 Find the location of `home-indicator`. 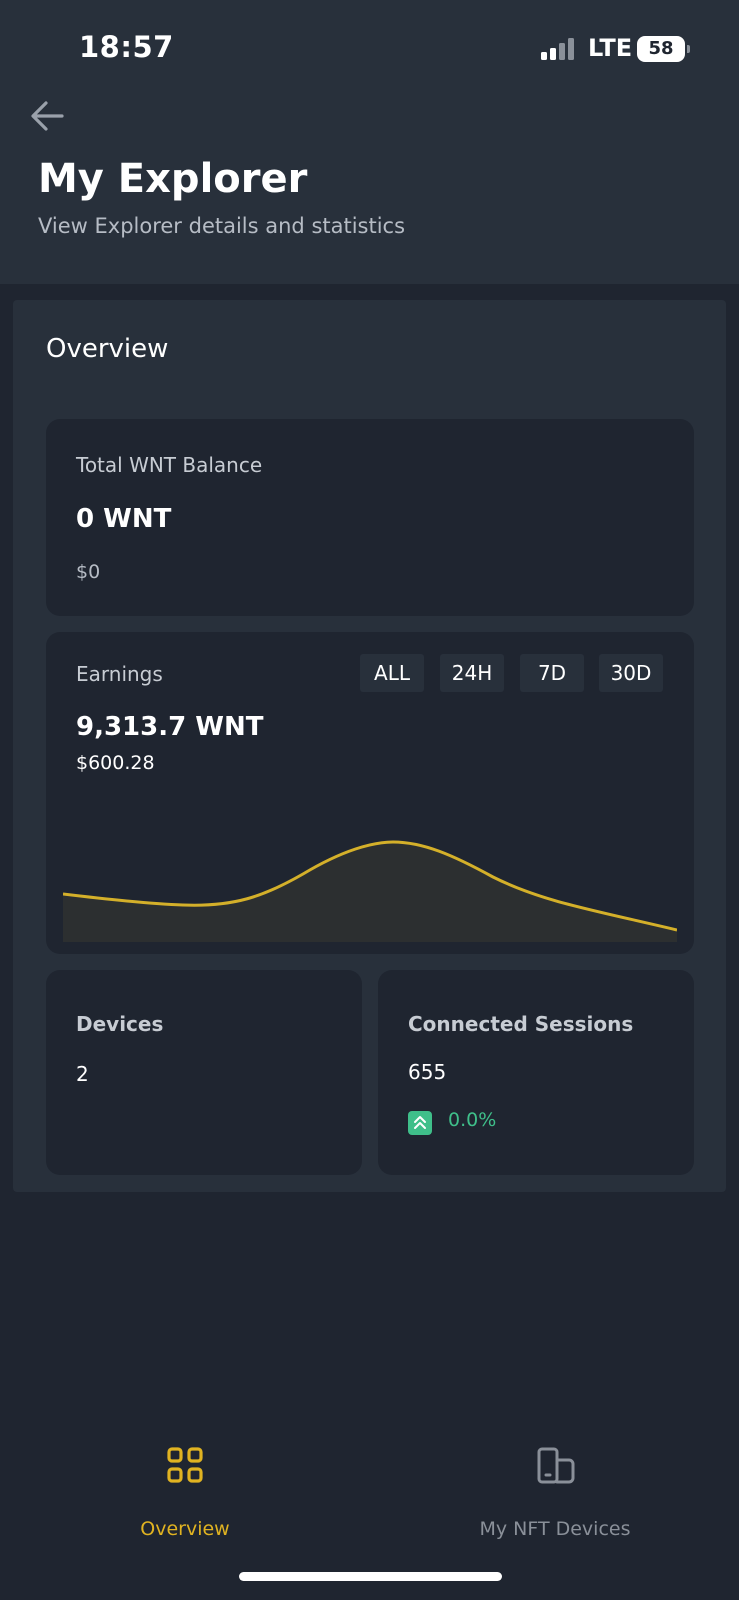

home-indicator is located at coordinates (370, 1576).